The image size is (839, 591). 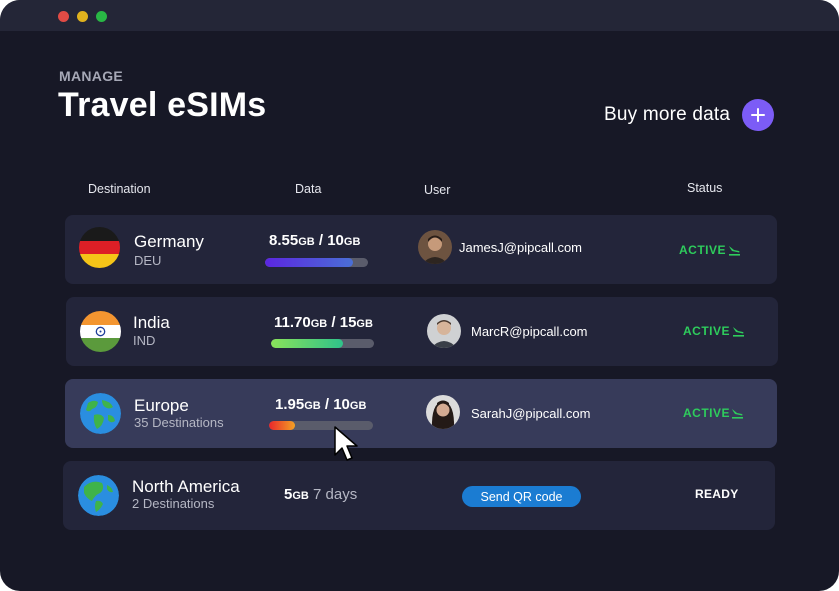 I want to click on data-usage-text: 1.95GB / 10GB, so click(x=320, y=404).